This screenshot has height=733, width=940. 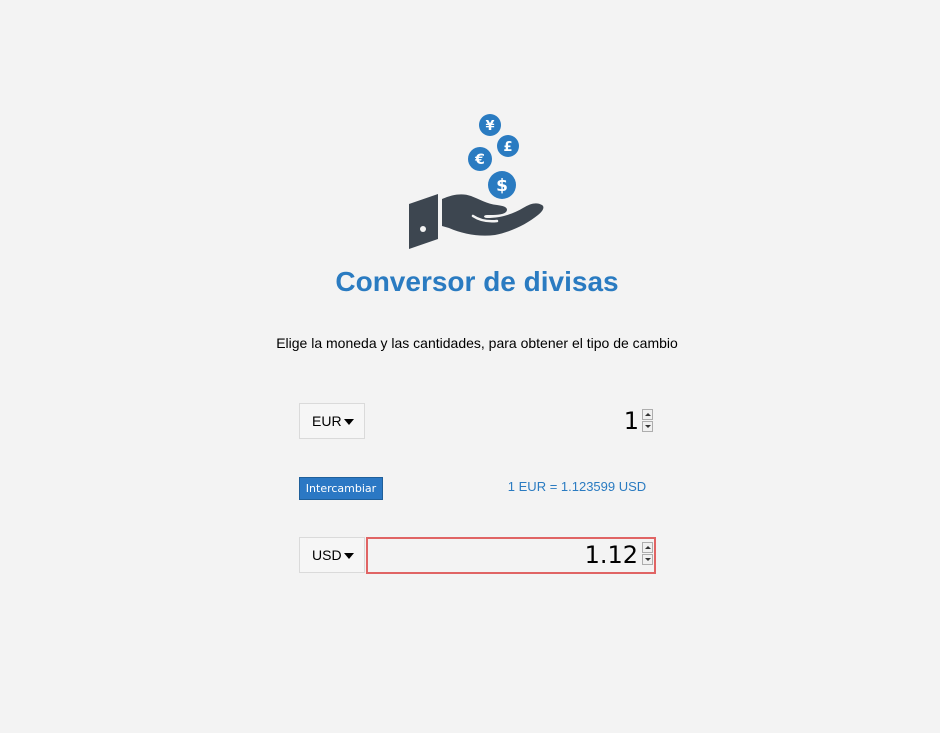 I want to click on to-currency-label: USD, so click(x=327, y=555).